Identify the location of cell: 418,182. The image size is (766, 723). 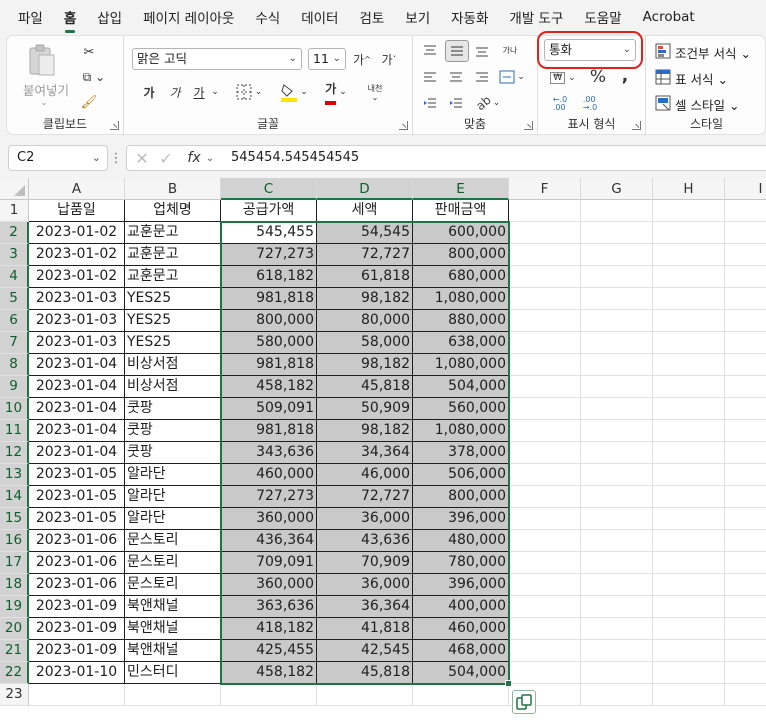
(269, 629).